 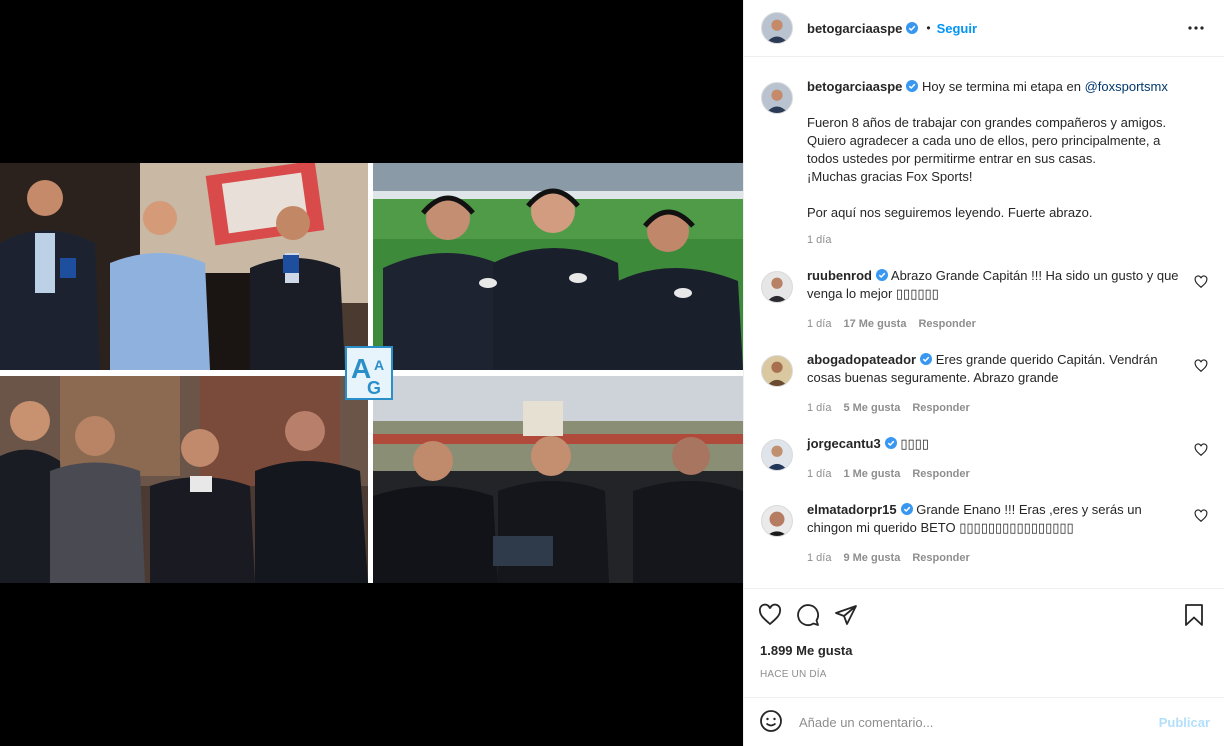 What do you see at coordinates (852, 509) in the screenshot?
I see `commenter-username: elmatadorpr15` at bounding box center [852, 509].